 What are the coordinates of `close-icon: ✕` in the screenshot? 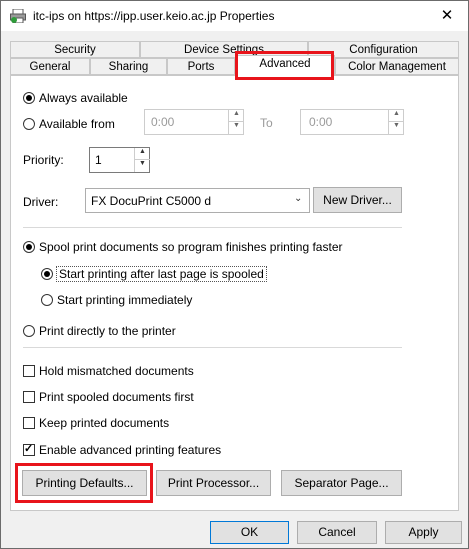 It's located at (447, 16).